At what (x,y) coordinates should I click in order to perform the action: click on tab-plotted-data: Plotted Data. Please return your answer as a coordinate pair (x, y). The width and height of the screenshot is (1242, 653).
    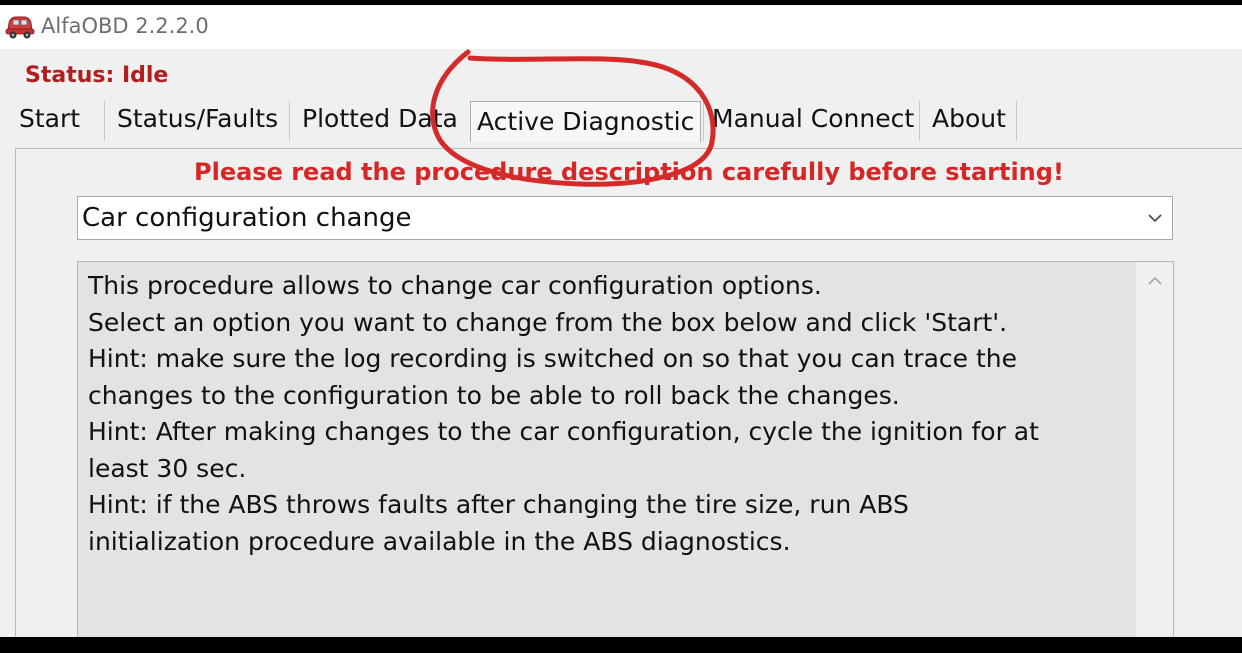
    Looking at the image, I should click on (380, 120).